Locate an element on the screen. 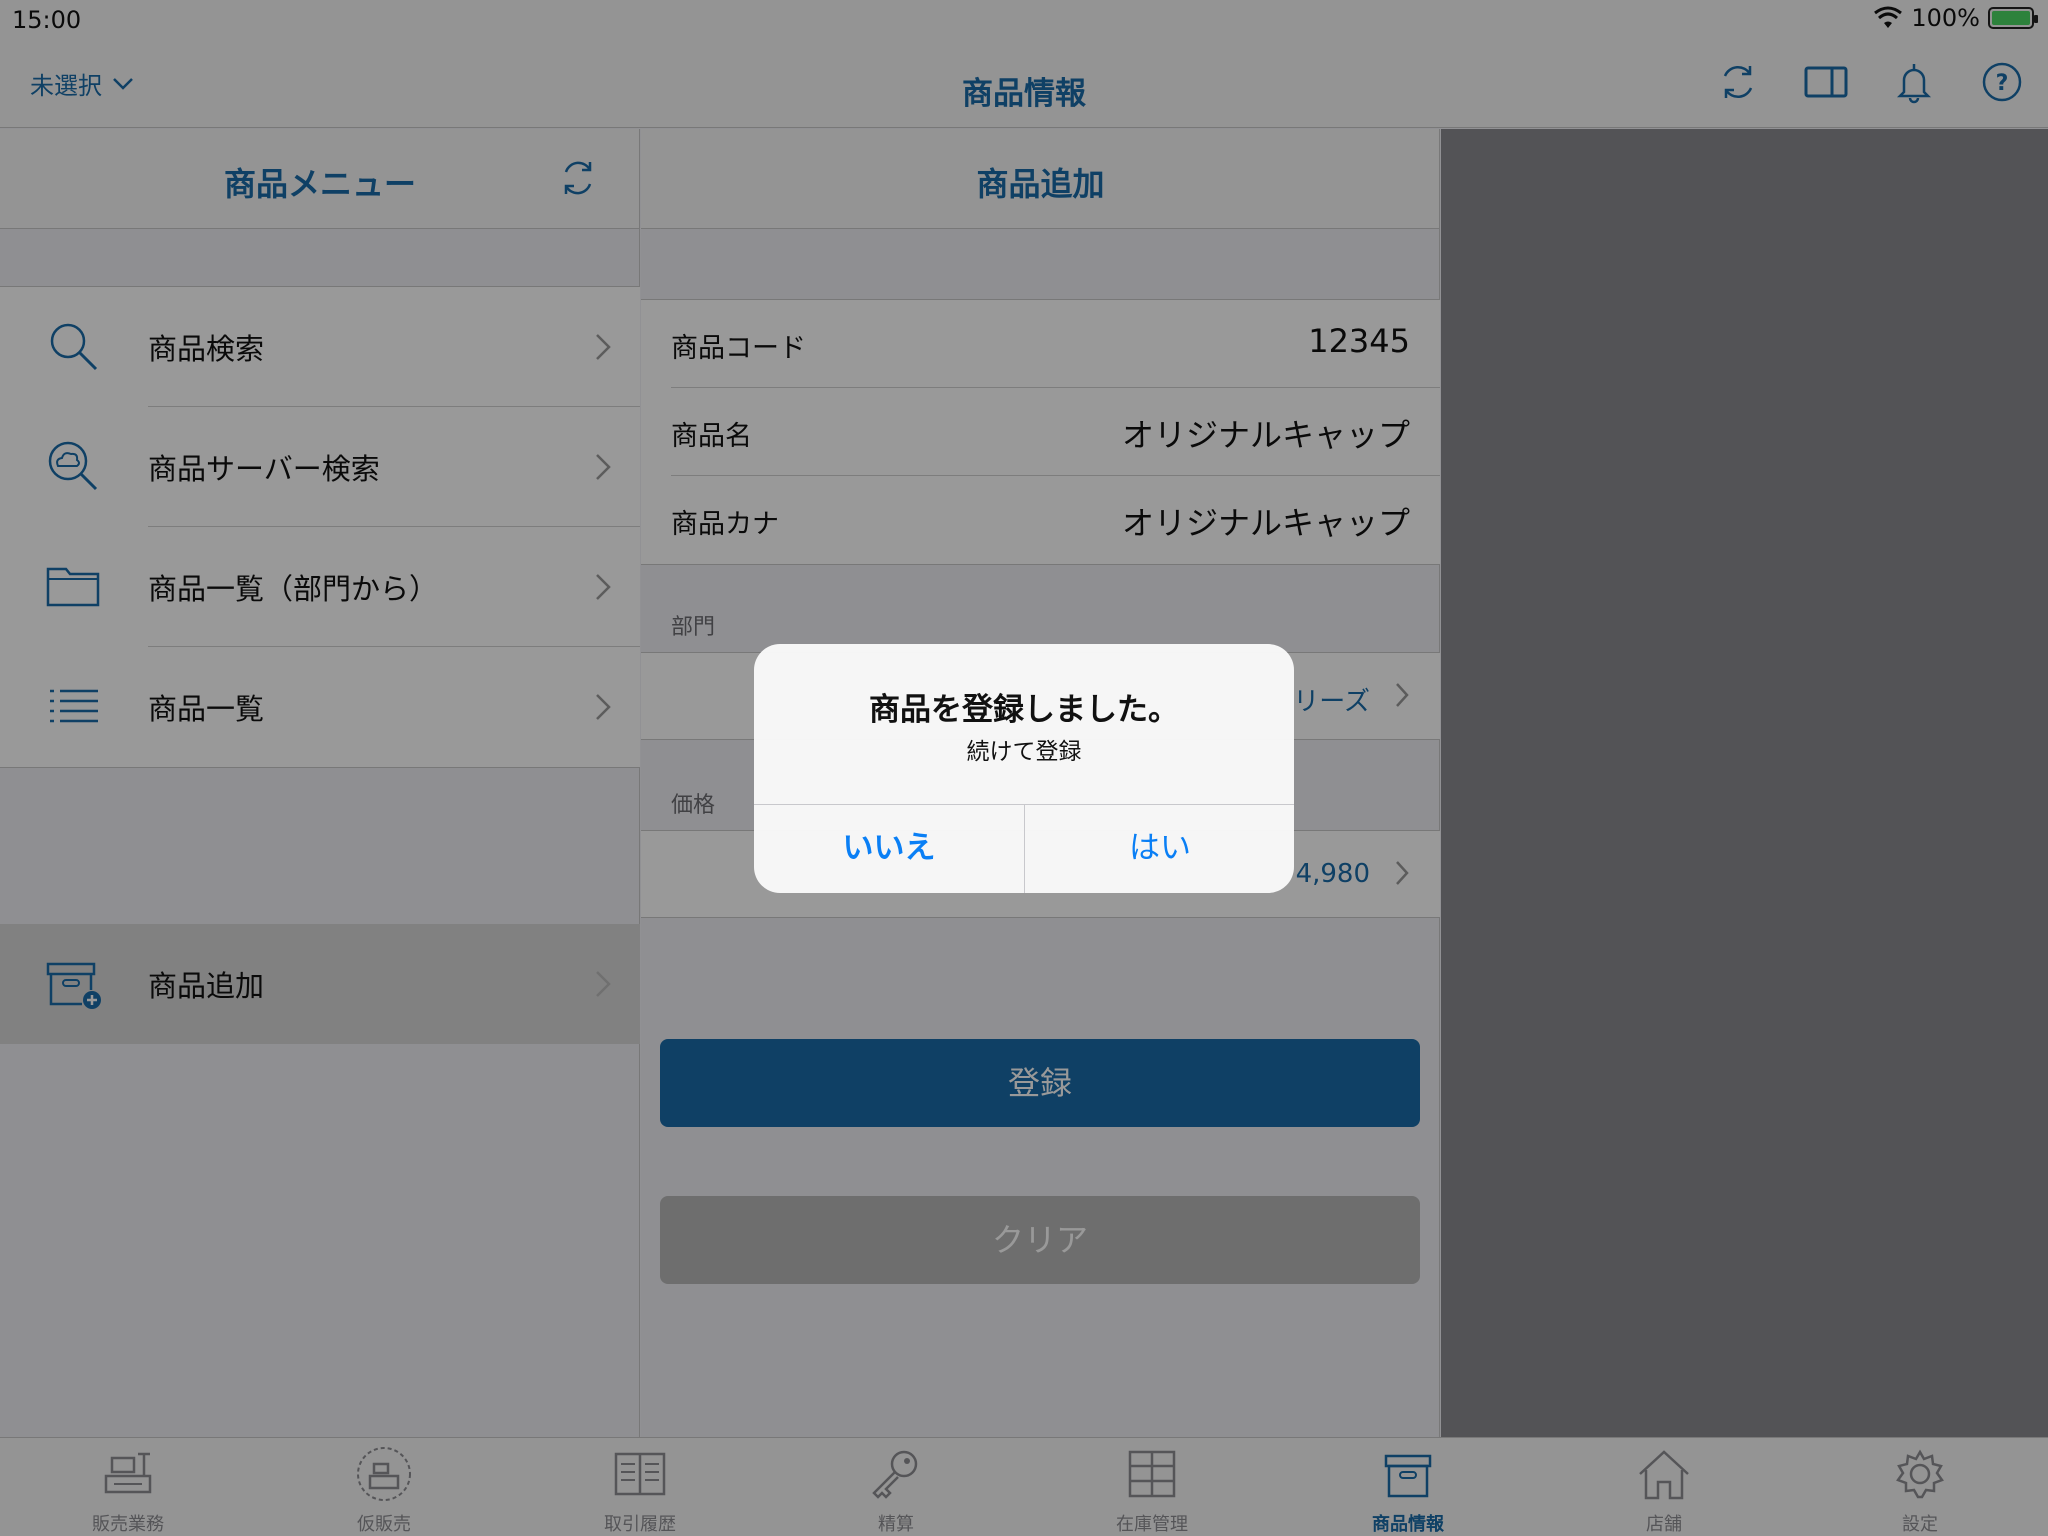 The image size is (2048, 1536). alert-yes-button: はい is located at coordinates (1159, 848).